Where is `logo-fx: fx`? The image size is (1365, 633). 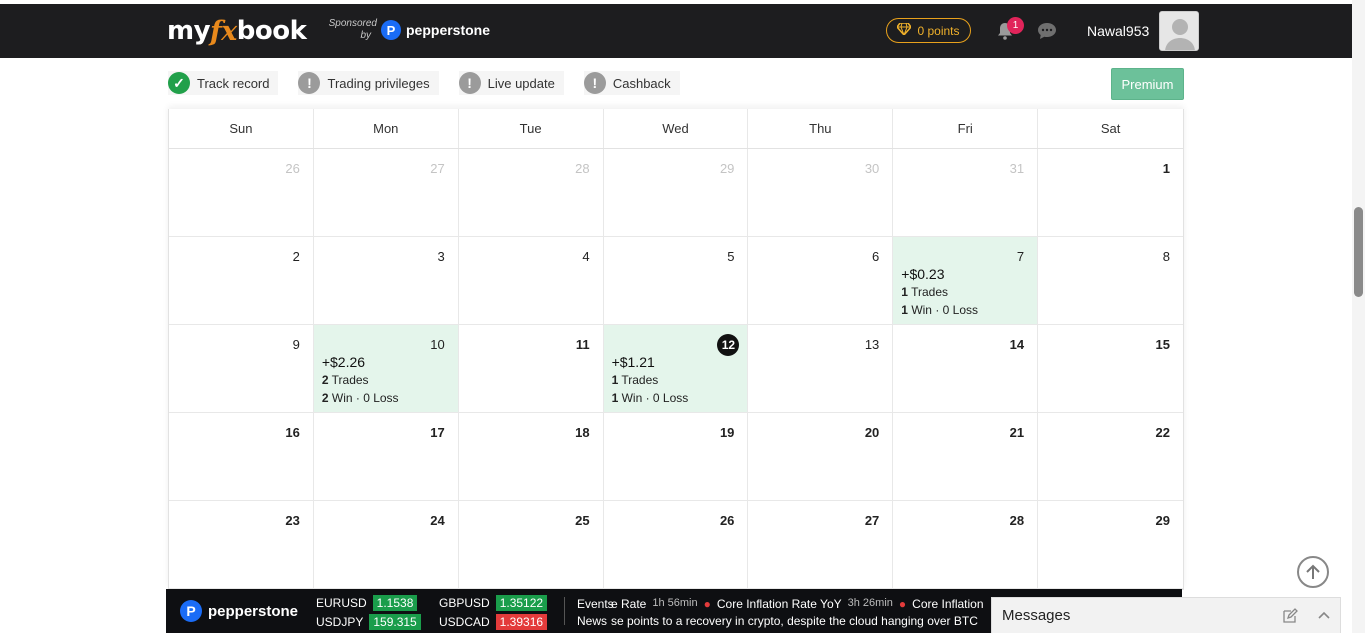 logo-fx: fx is located at coordinates (223, 31).